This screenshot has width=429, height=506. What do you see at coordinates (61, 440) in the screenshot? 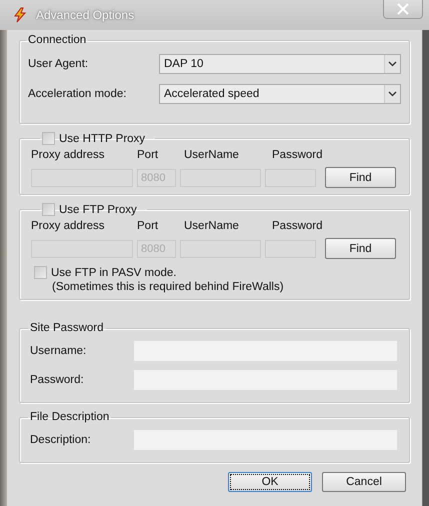
I see `field-label: Description:` at bounding box center [61, 440].